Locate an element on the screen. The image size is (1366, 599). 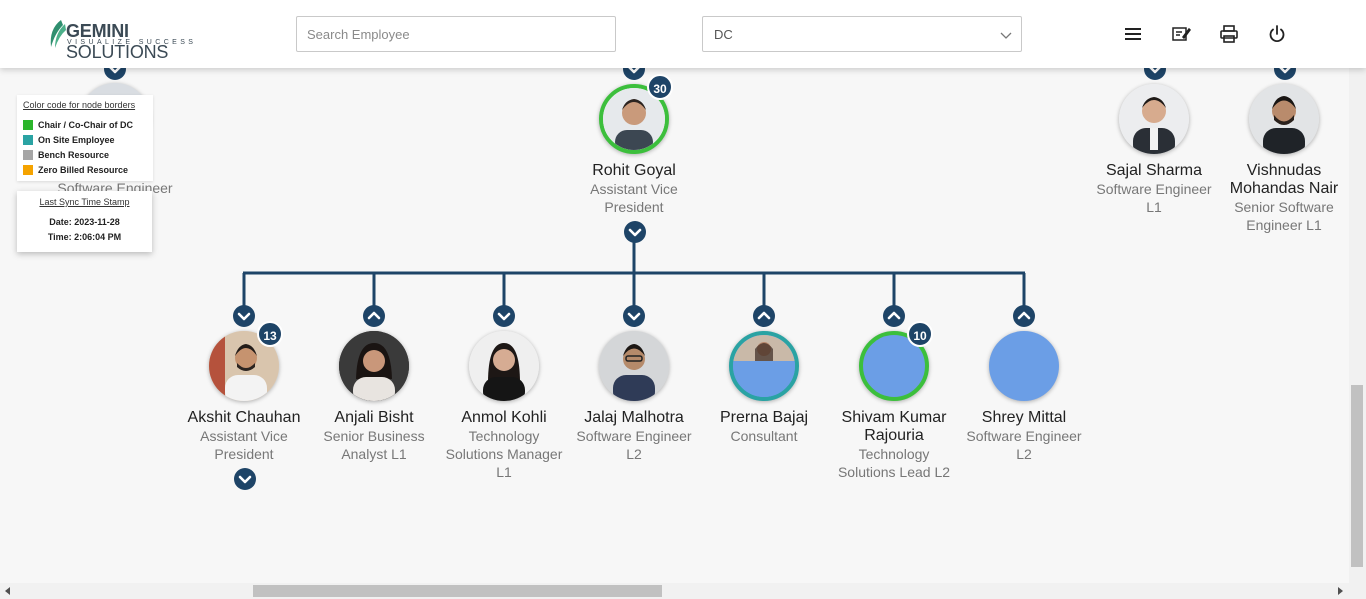
legend-item-chair: Chair / Co-Chair of DC is located at coordinates (85, 124).